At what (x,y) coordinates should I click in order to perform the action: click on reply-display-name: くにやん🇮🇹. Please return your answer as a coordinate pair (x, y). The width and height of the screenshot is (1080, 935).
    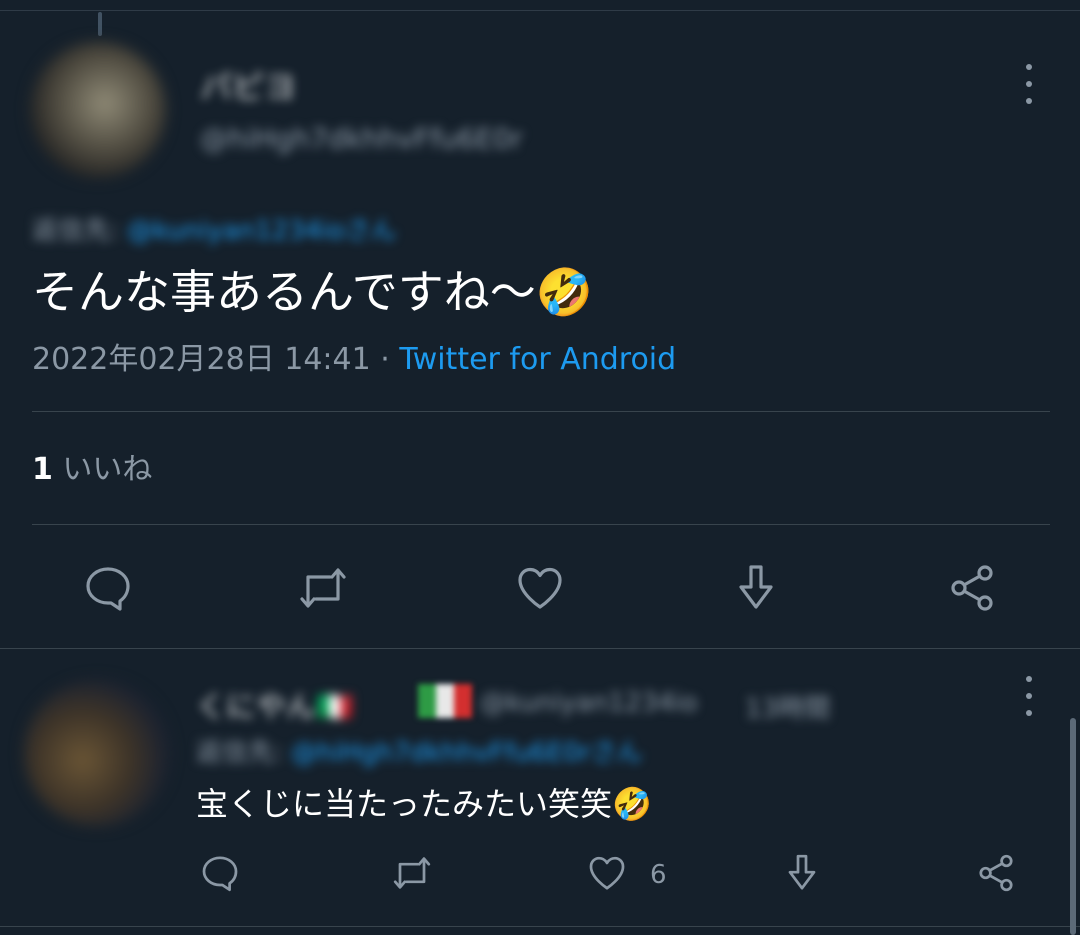
    Looking at the image, I should click on (274, 704).